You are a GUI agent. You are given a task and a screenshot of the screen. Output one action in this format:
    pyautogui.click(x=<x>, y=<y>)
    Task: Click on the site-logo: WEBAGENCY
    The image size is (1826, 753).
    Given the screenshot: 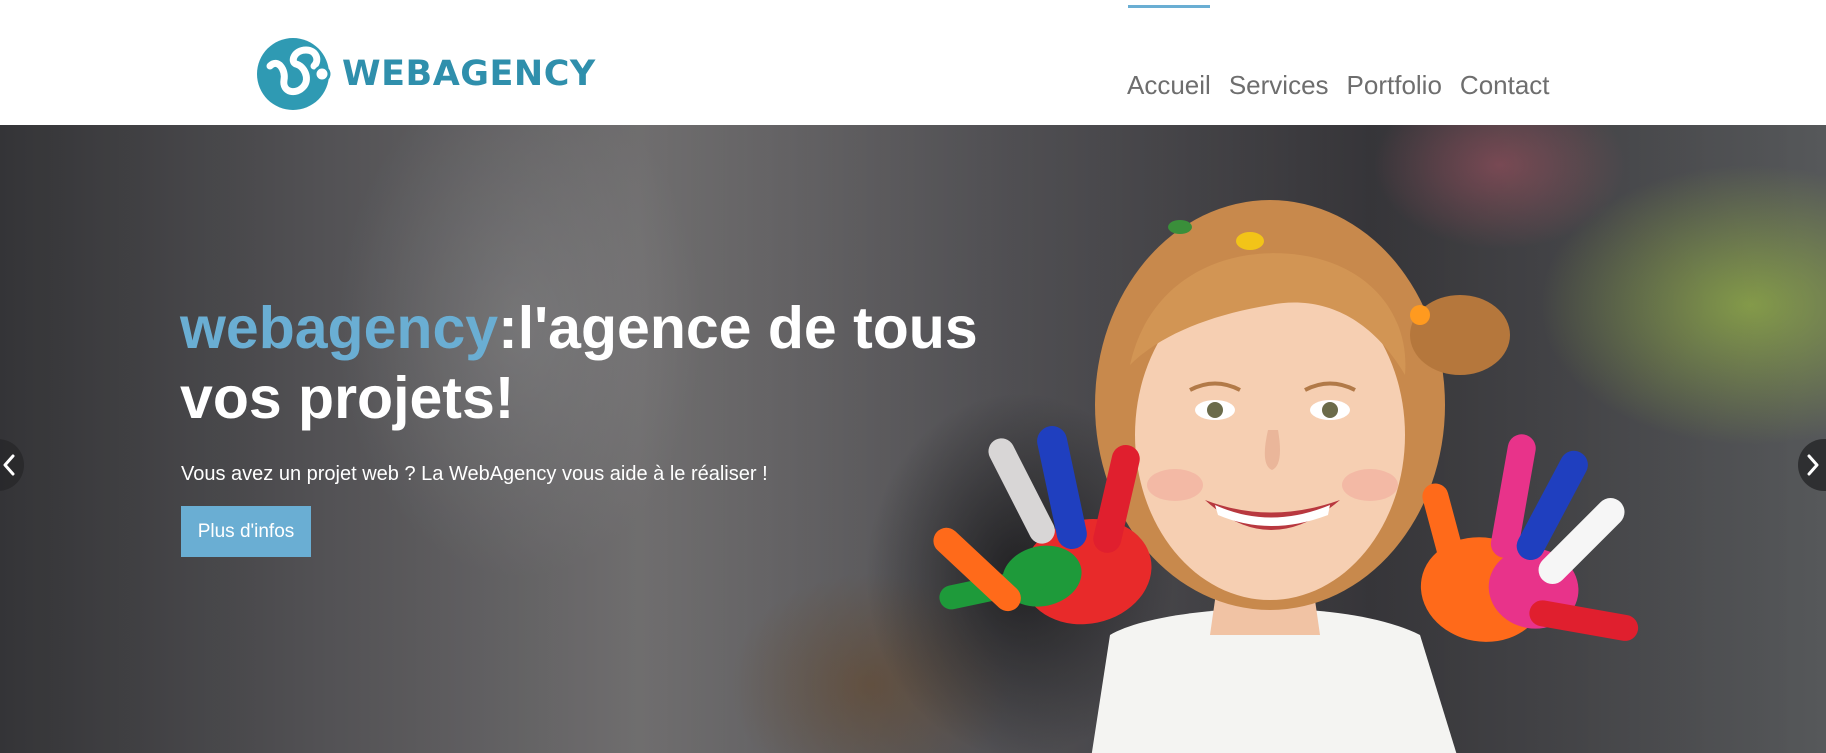 What is the action you would take?
    pyautogui.click(x=426, y=74)
    